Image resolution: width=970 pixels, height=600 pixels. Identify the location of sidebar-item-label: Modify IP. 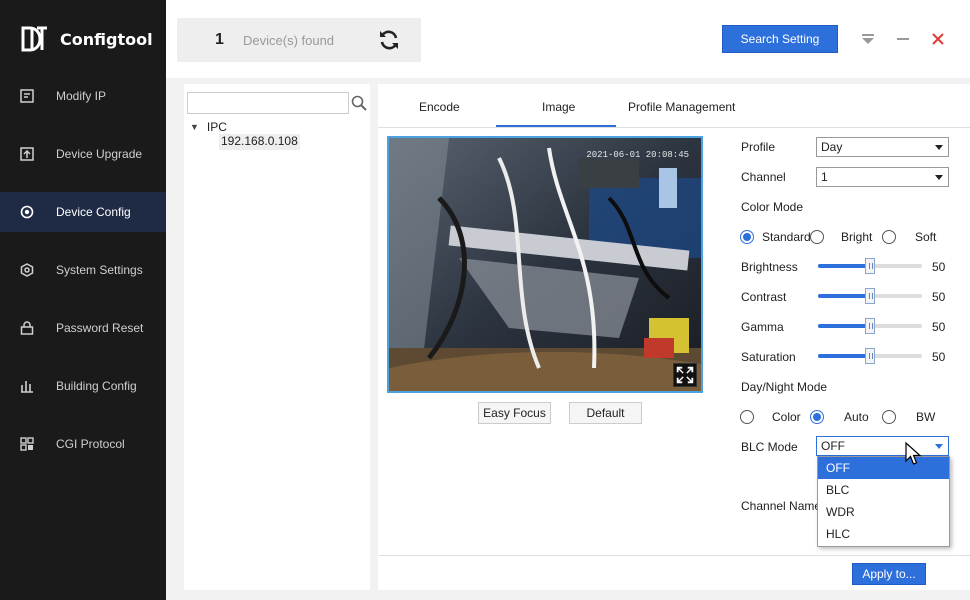
(81, 96).